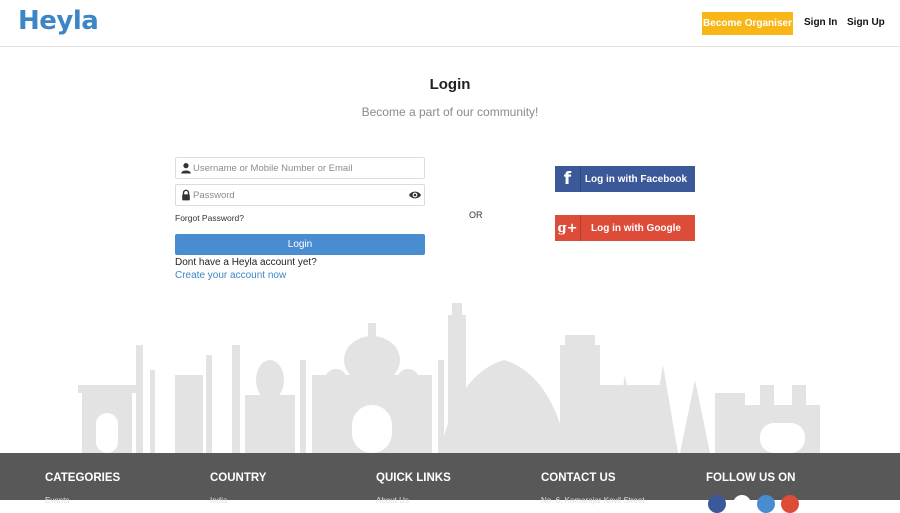 This screenshot has height=513, width=900. What do you see at coordinates (186, 168) in the screenshot?
I see `user-icon` at bounding box center [186, 168].